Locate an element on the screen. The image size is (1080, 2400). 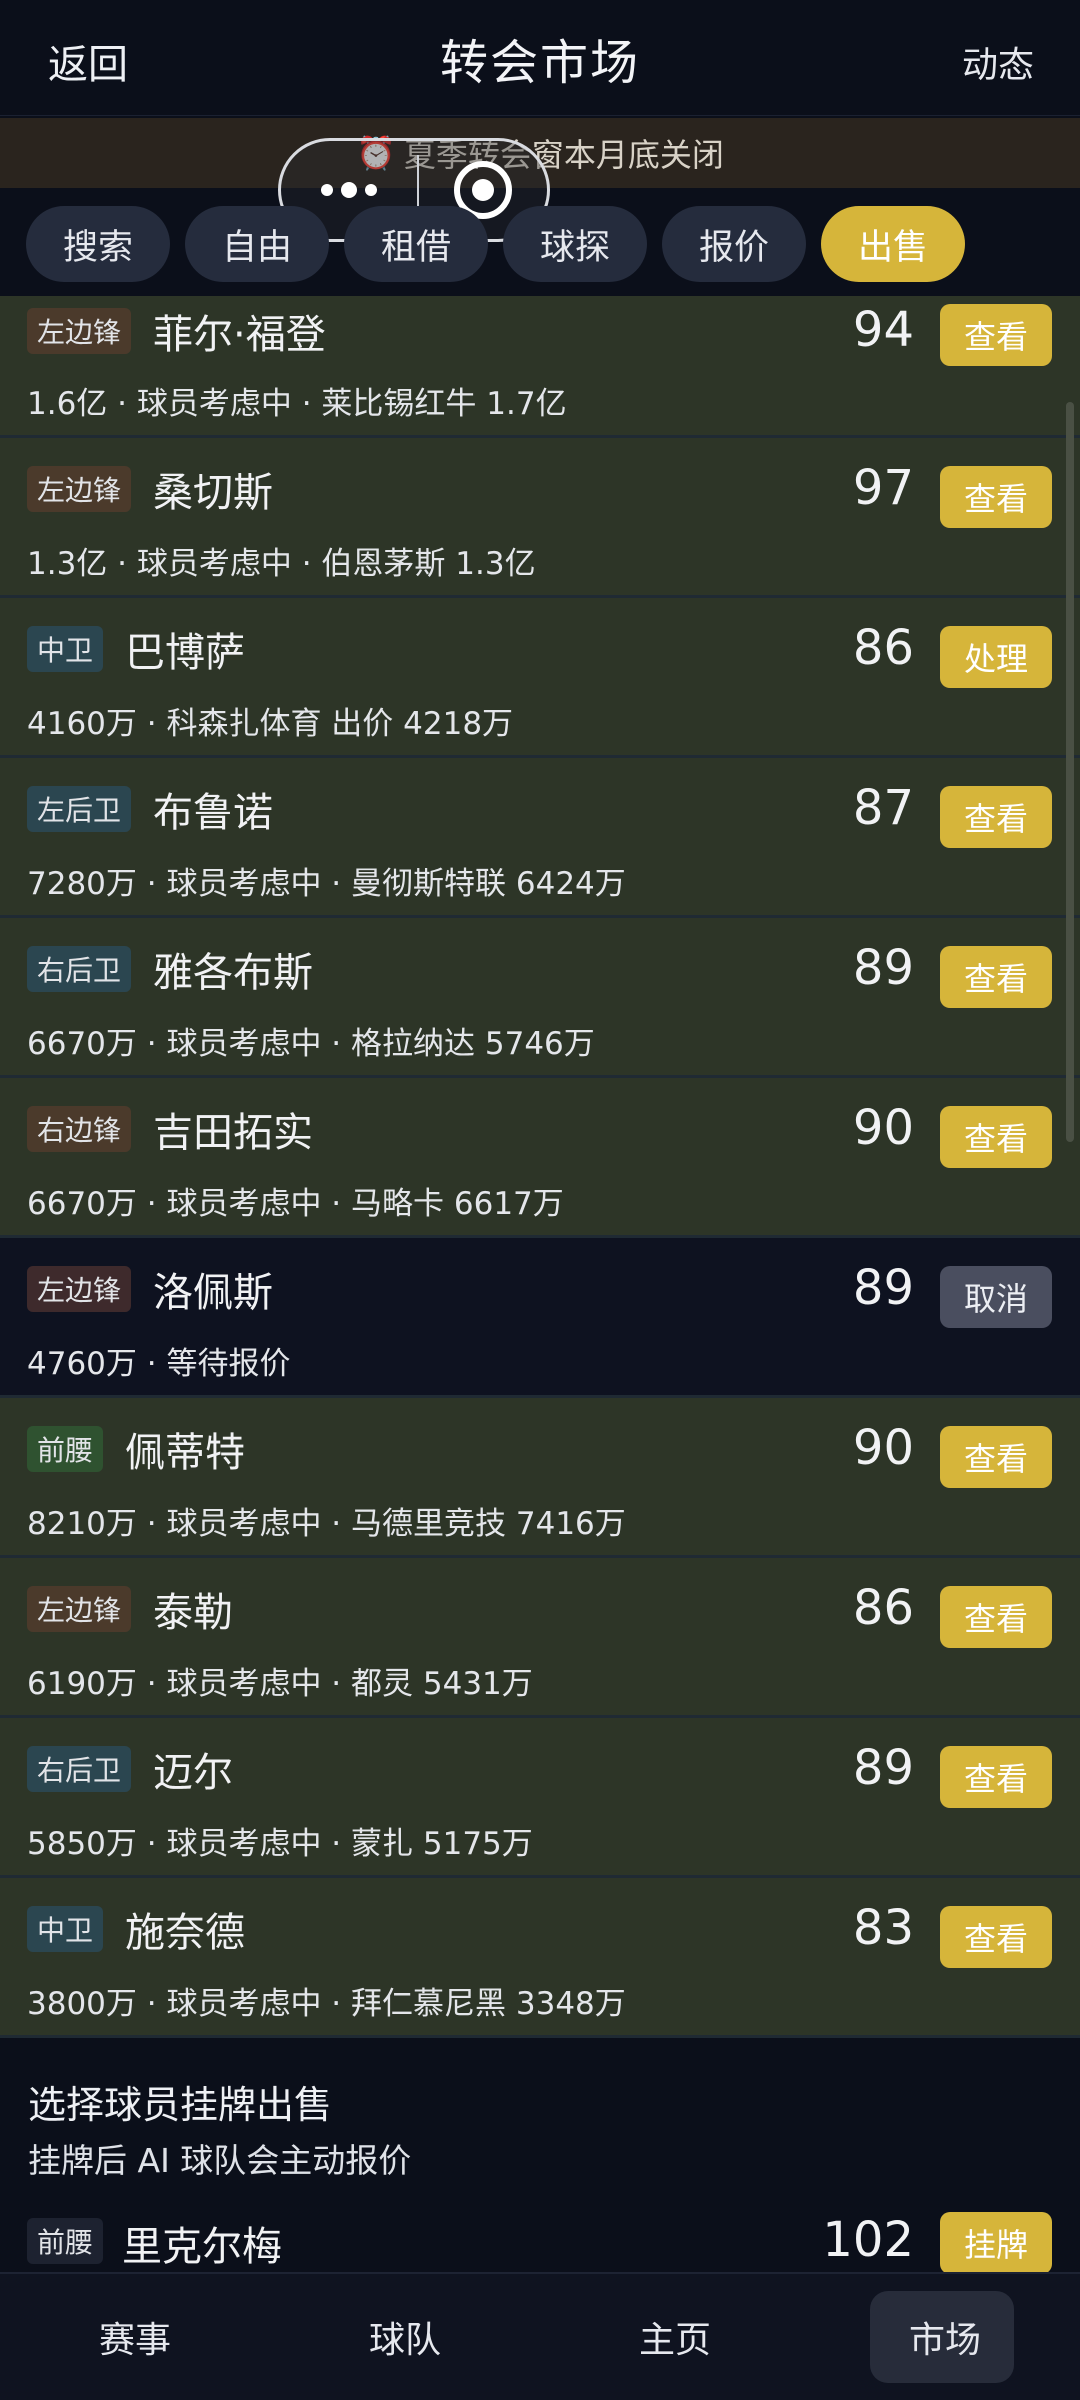
nav-team: 球队 is located at coordinates (405, 2336).